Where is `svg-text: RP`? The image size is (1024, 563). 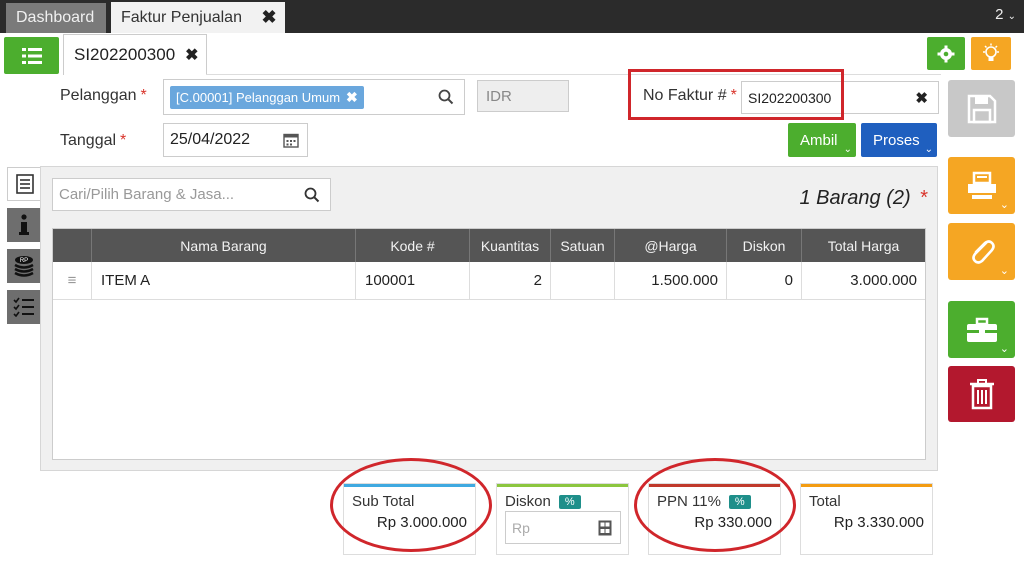 svg-text: RP is located at coordinates (24, 261).